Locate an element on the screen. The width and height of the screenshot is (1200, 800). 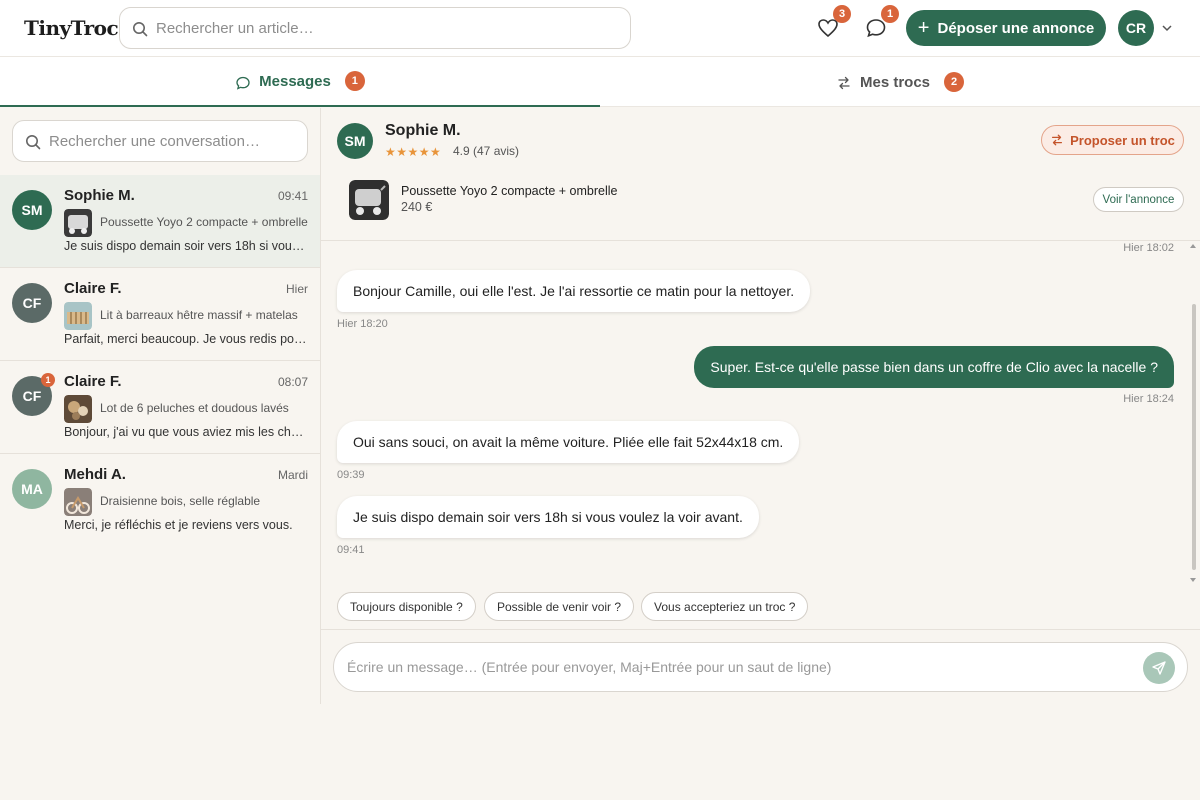
messages-button: 1 is located at coordinates (881, 22).